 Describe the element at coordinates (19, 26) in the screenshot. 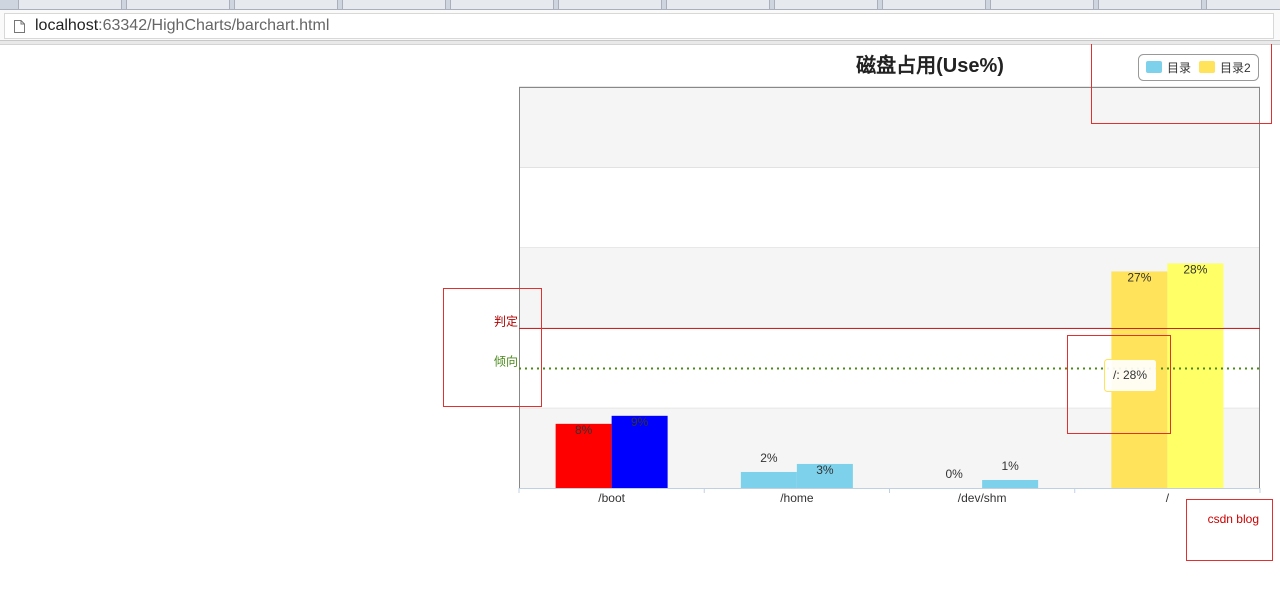

I see `page-icon` at that location.